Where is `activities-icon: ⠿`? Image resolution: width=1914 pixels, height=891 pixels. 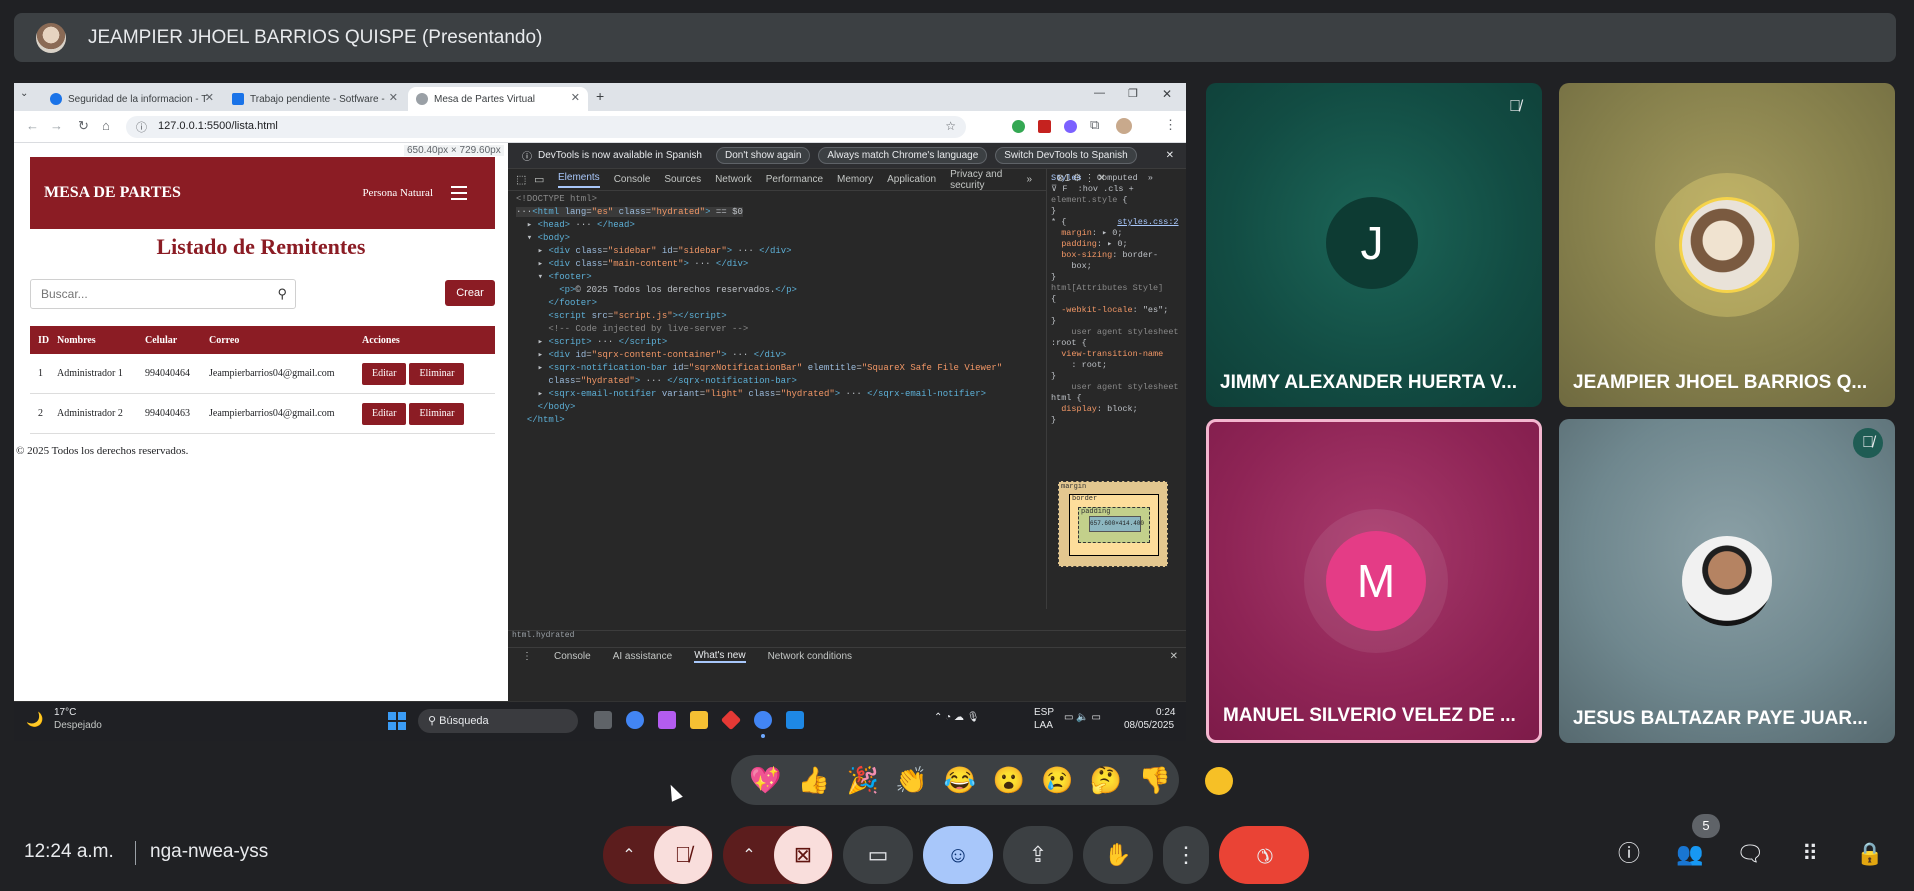
activities-icon: ⠿ is located at coordinates (1810, 854).